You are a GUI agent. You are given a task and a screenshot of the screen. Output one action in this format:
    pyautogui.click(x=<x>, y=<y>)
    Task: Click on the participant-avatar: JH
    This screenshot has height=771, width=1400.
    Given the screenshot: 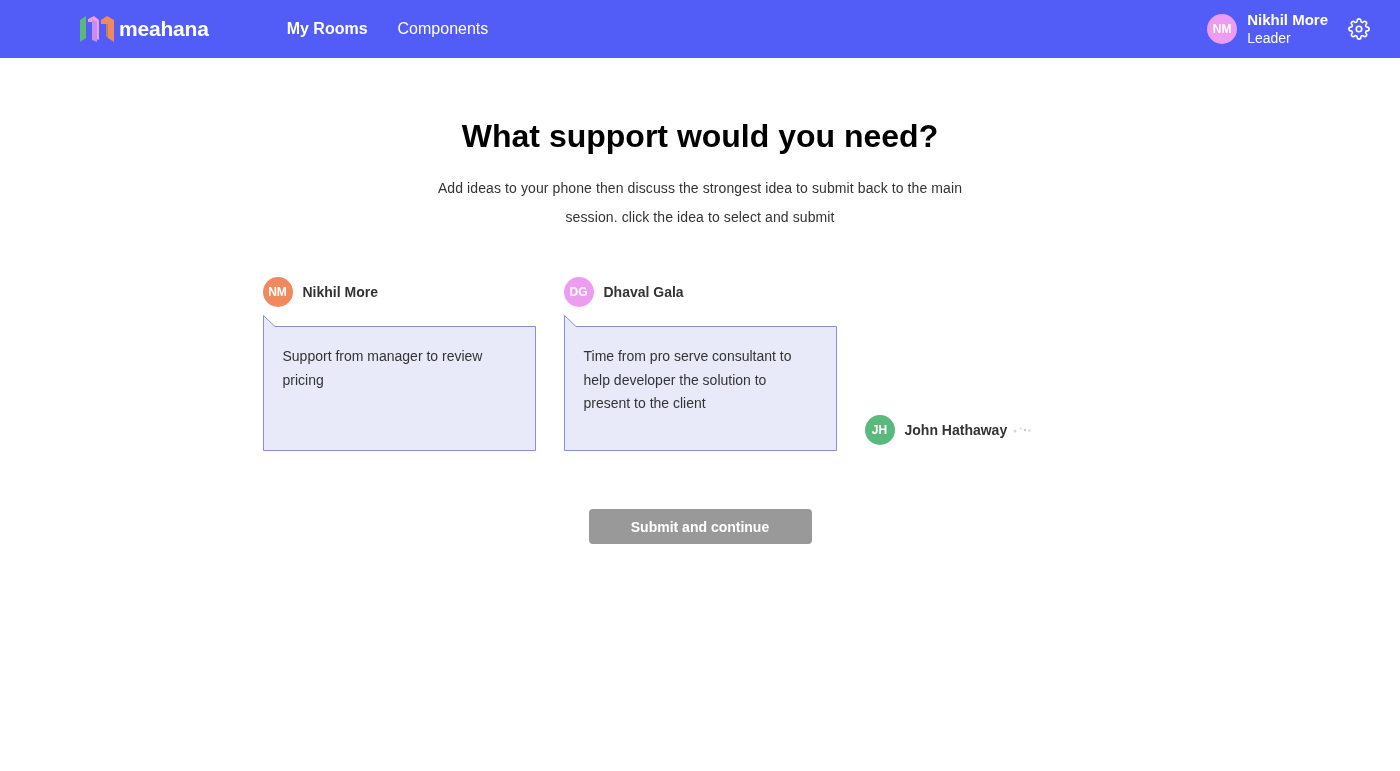 What is the action you would take?
    pyautogui.click(x=879, y=430)
    